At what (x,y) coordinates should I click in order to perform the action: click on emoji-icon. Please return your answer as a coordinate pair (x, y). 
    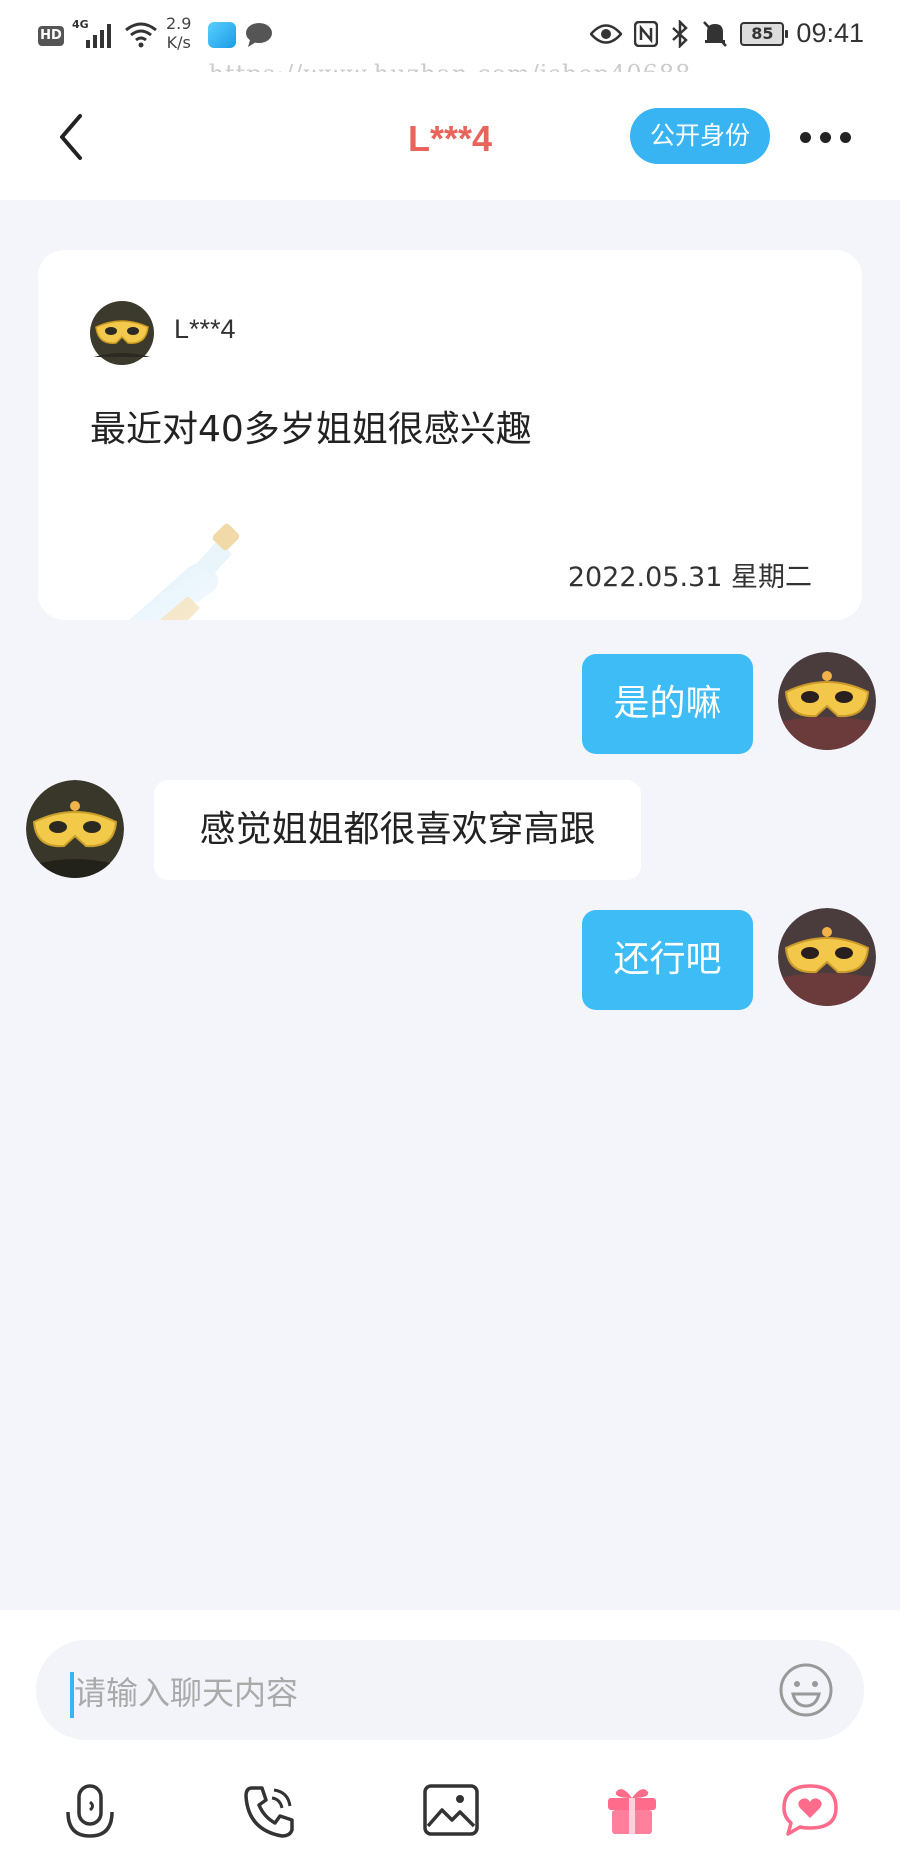
    Looking at the image, I should click on (806, 1690).